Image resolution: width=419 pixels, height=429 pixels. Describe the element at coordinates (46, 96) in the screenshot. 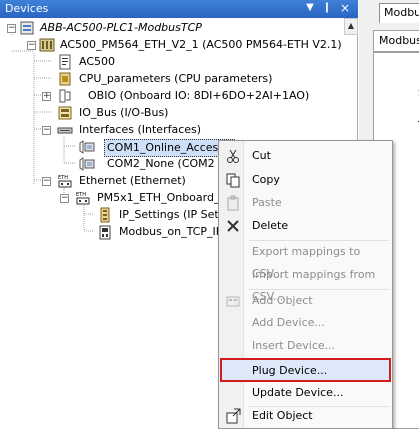

I see `expand-toggle-icon: +` at that location.